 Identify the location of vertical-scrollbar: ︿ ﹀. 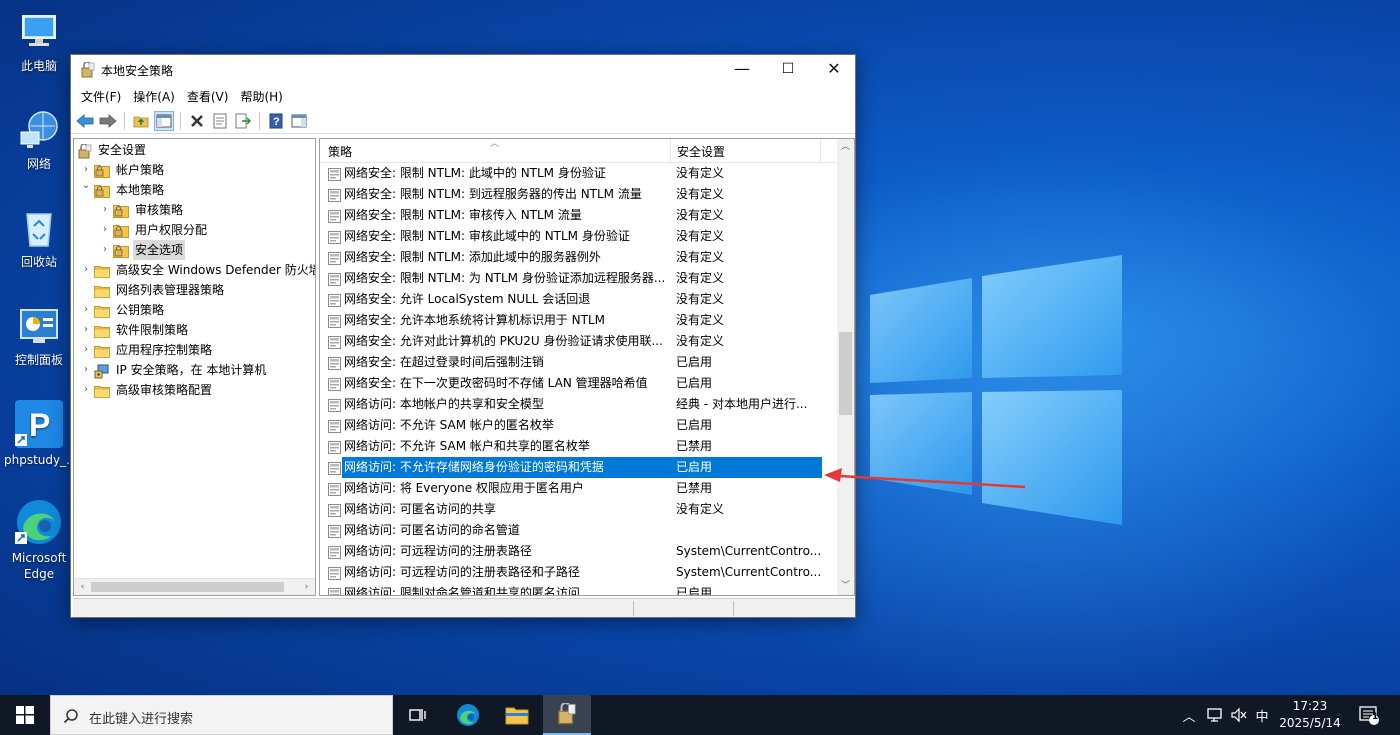
(845, 367).